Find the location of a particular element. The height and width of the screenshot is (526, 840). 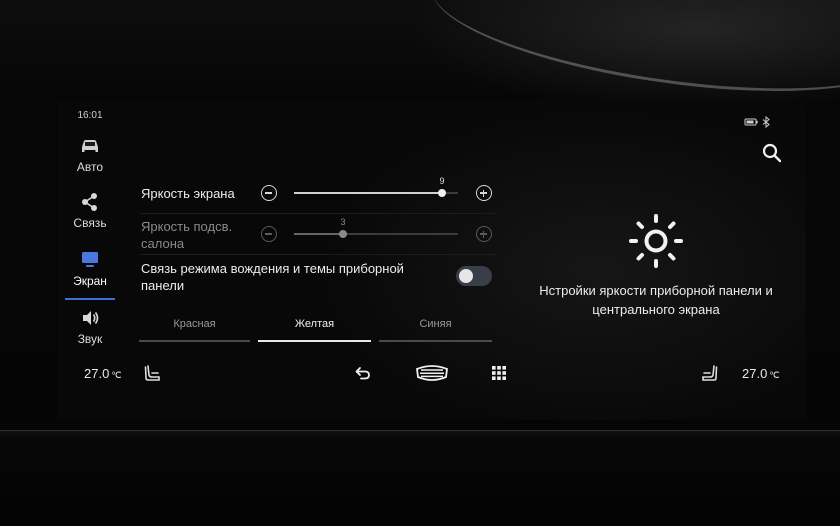

theme-tab-blue: Синяя is located at coordinates (435, 330).